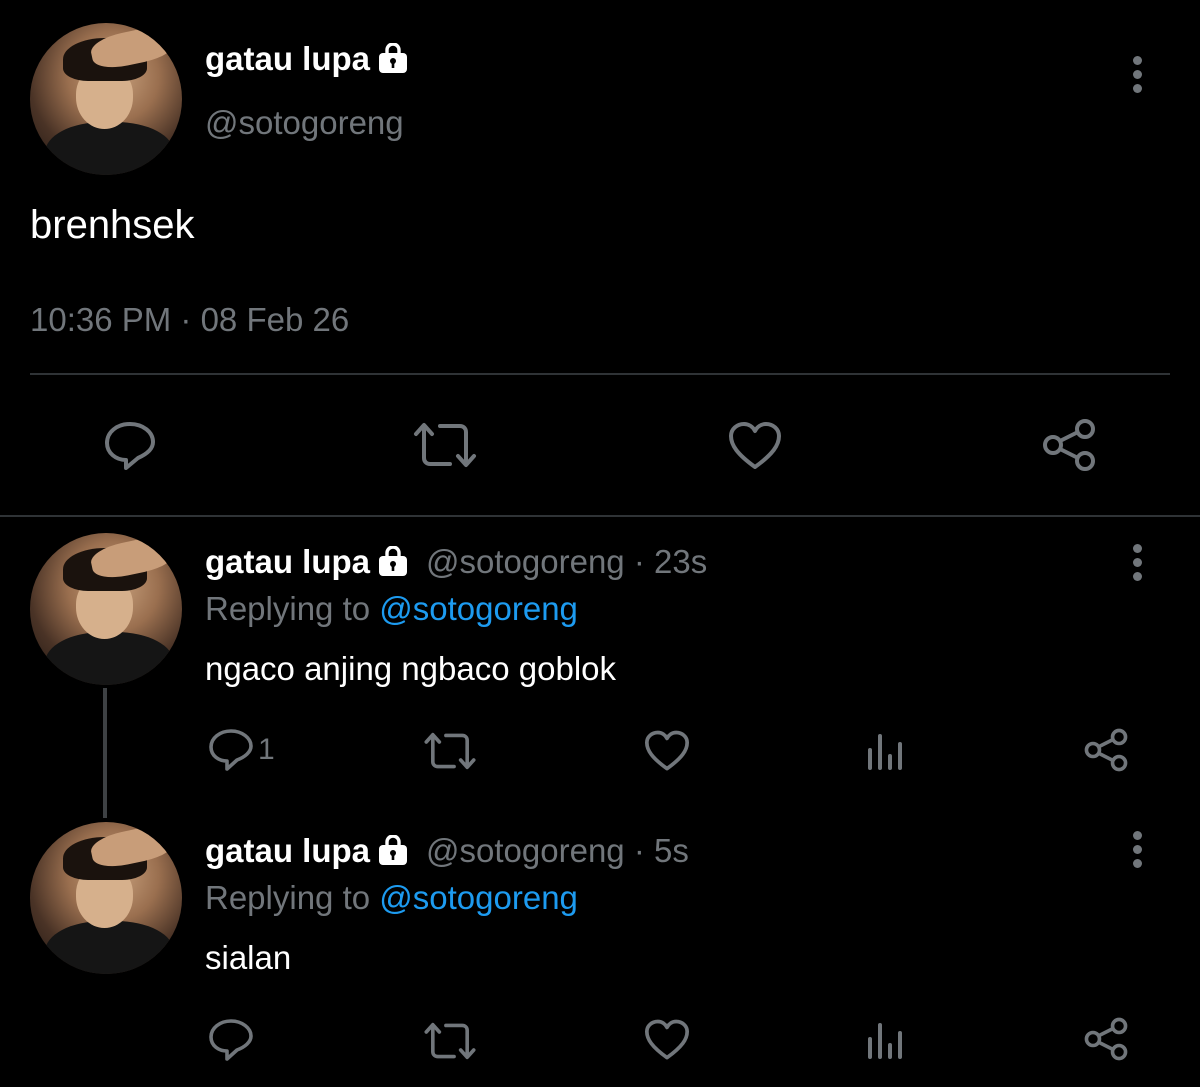 This screenshot has width=1200, height=1087. I want to click on thread-line, so click(105, 753).